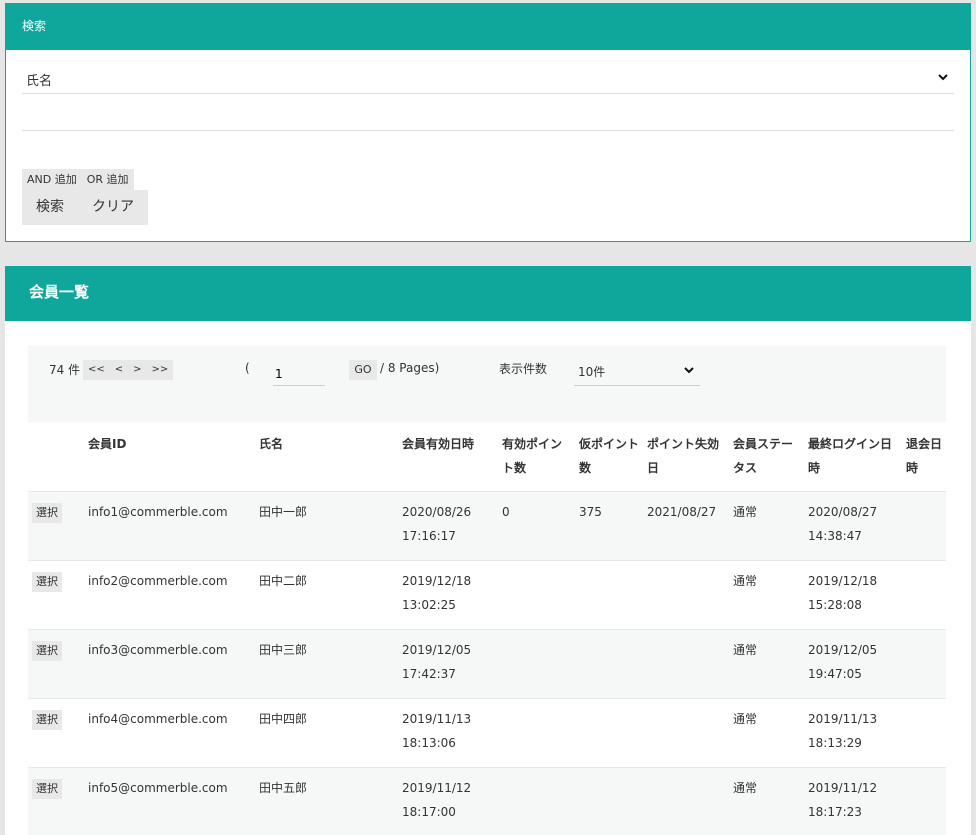 The height and width of the screenshot is (835, 976). I want to click on last-login-cell: 2019/11/13 18:13:29, so click(853, 732).